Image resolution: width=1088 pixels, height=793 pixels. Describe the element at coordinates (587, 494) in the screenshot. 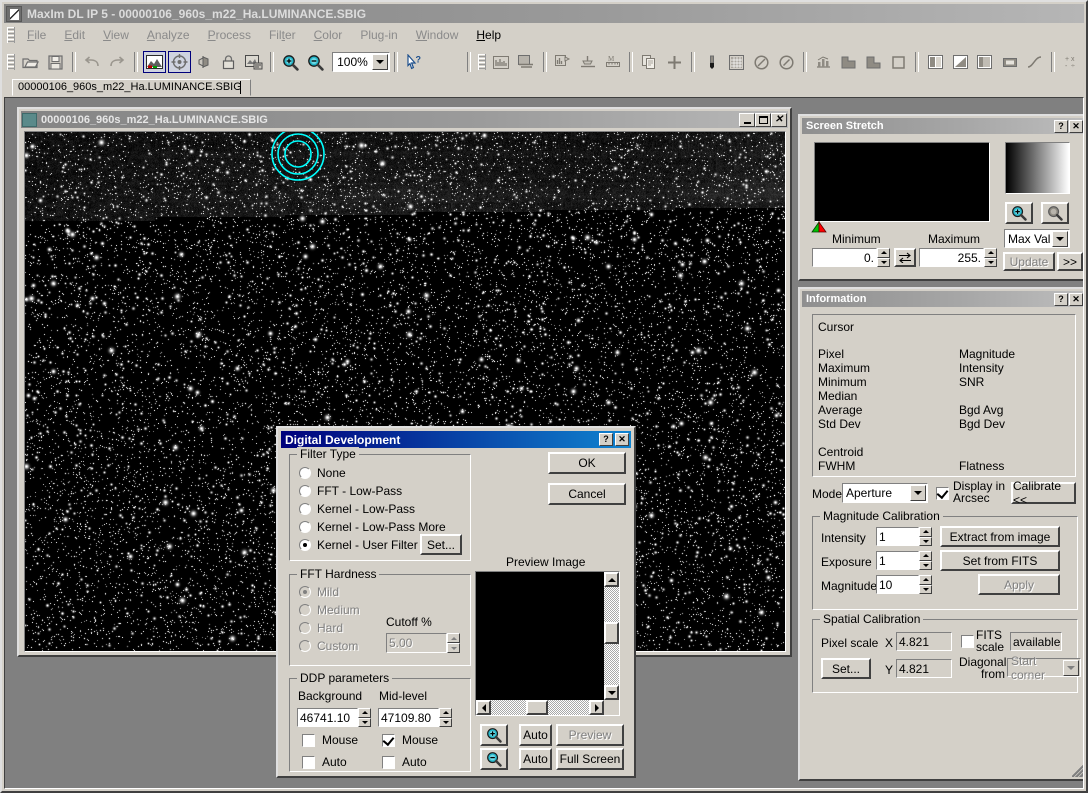

I see `cancel-button: Cancel` at that location.